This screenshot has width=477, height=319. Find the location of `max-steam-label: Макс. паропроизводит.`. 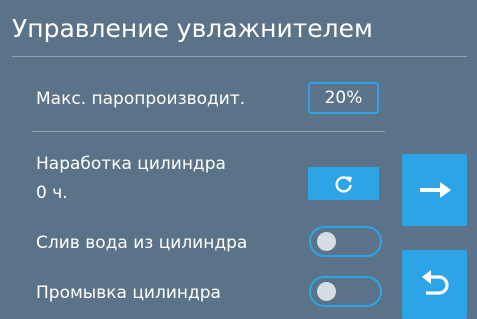

max-steam-label: Макс. паропроизводит. is located at coordinates (141, 99).